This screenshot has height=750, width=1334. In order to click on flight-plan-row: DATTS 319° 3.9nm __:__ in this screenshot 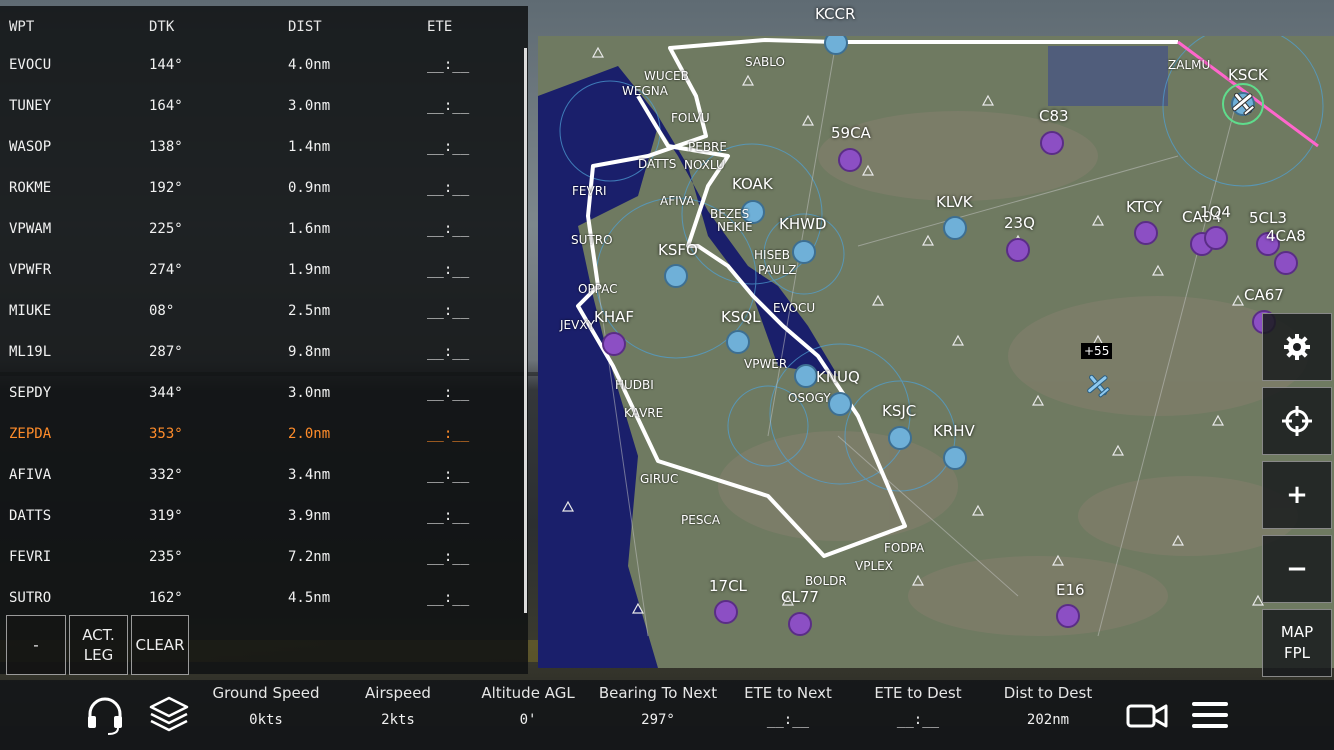, I will do `click(262, 515)`.